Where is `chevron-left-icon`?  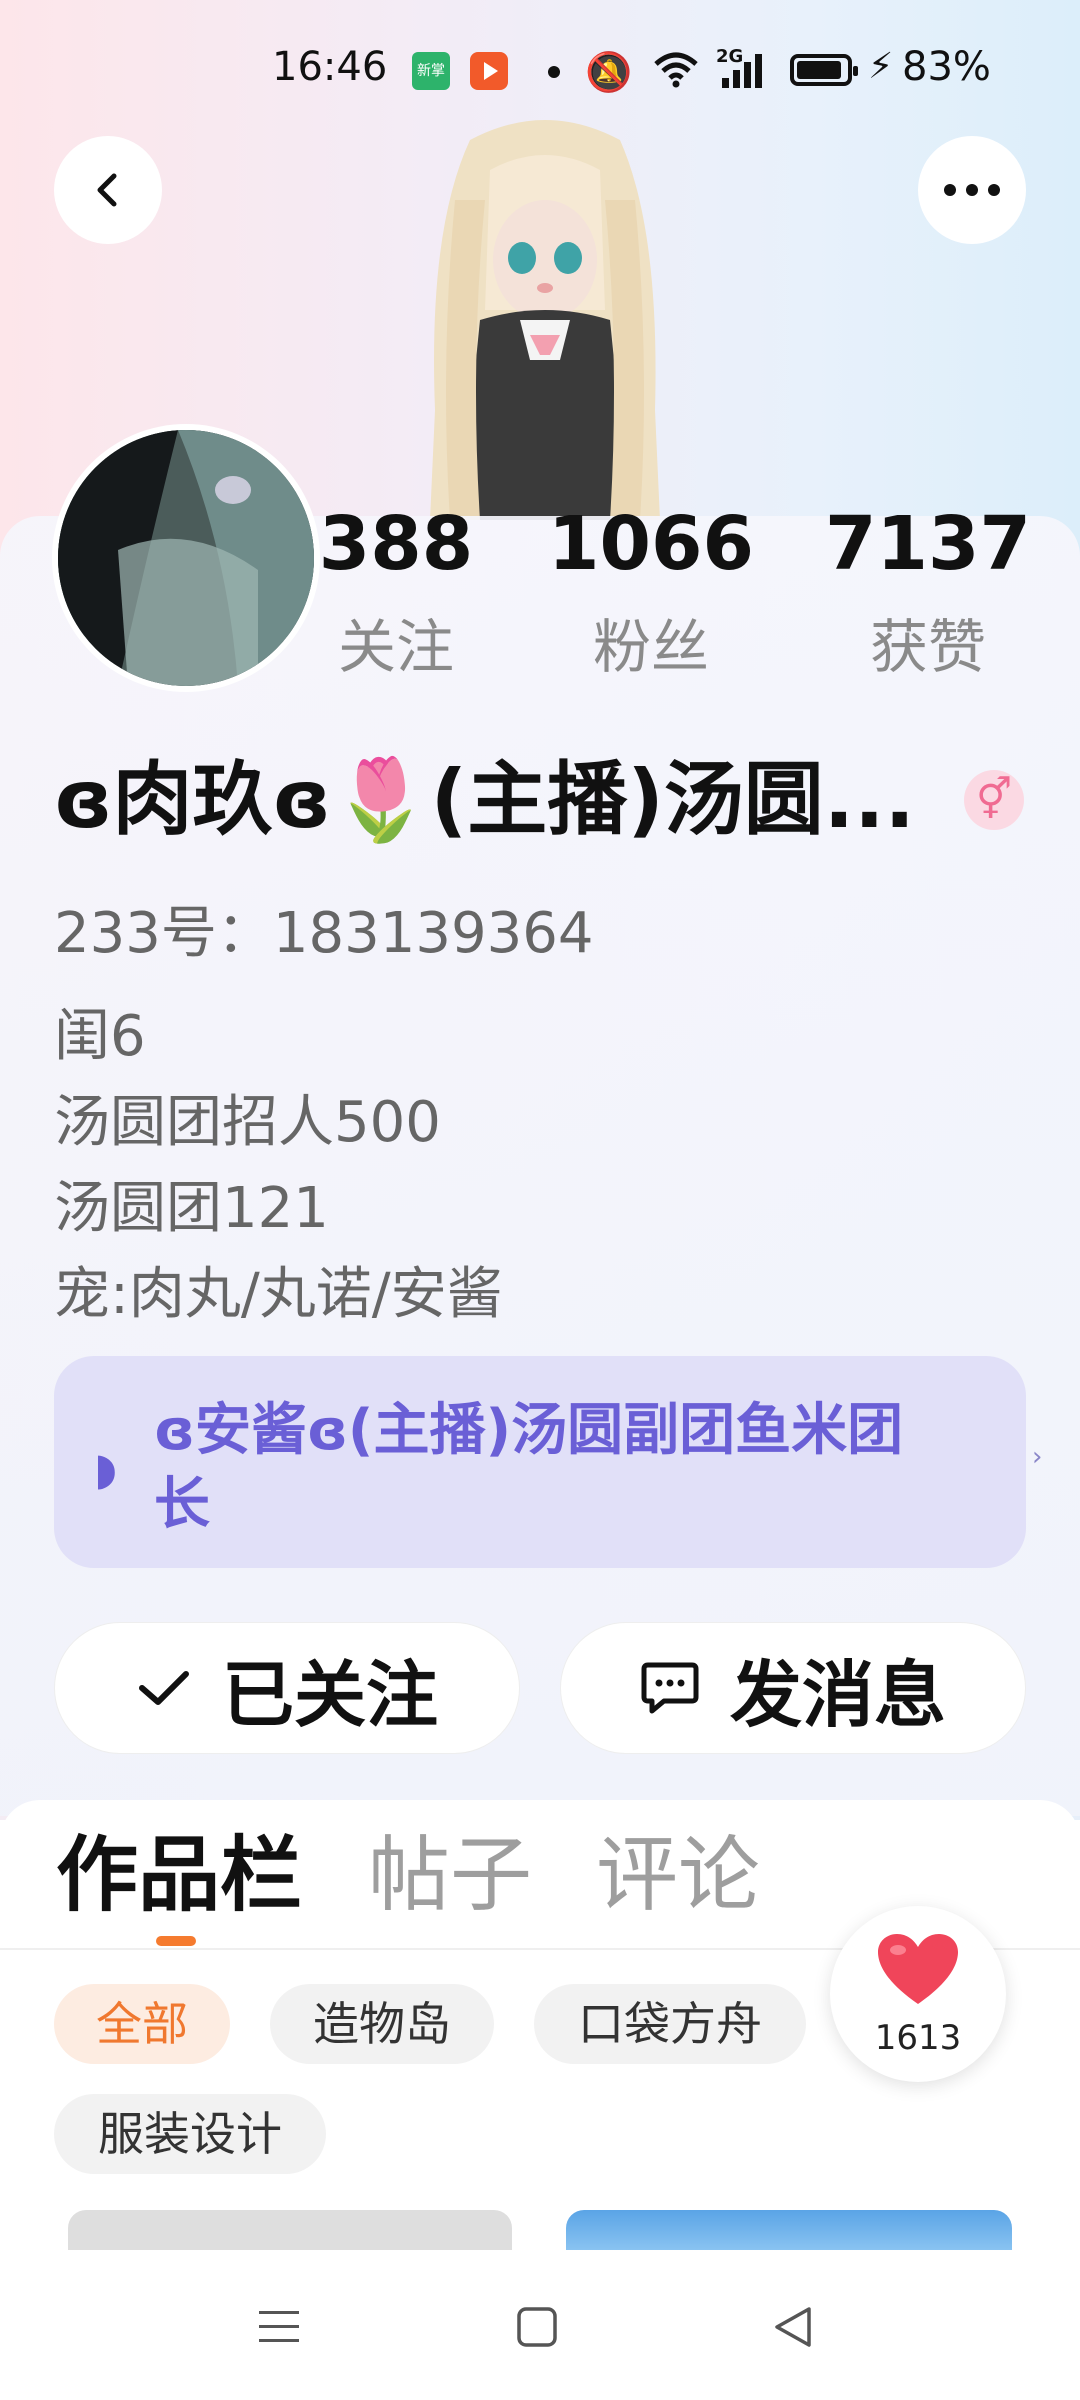
chevron-left-icon is located at coordinates (107, 190).